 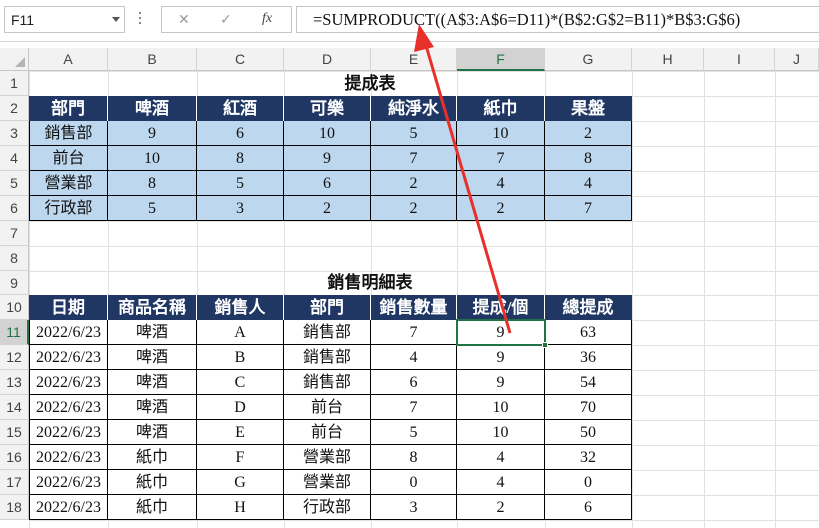 I want to click on table2-header-cell: 商品名稱, so click(x=152, y=307).